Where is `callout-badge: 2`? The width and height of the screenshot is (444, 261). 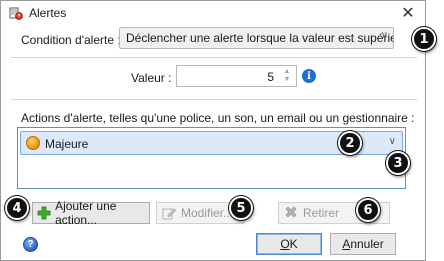 callout-badge: 2 is located at coordinates (350, 143).